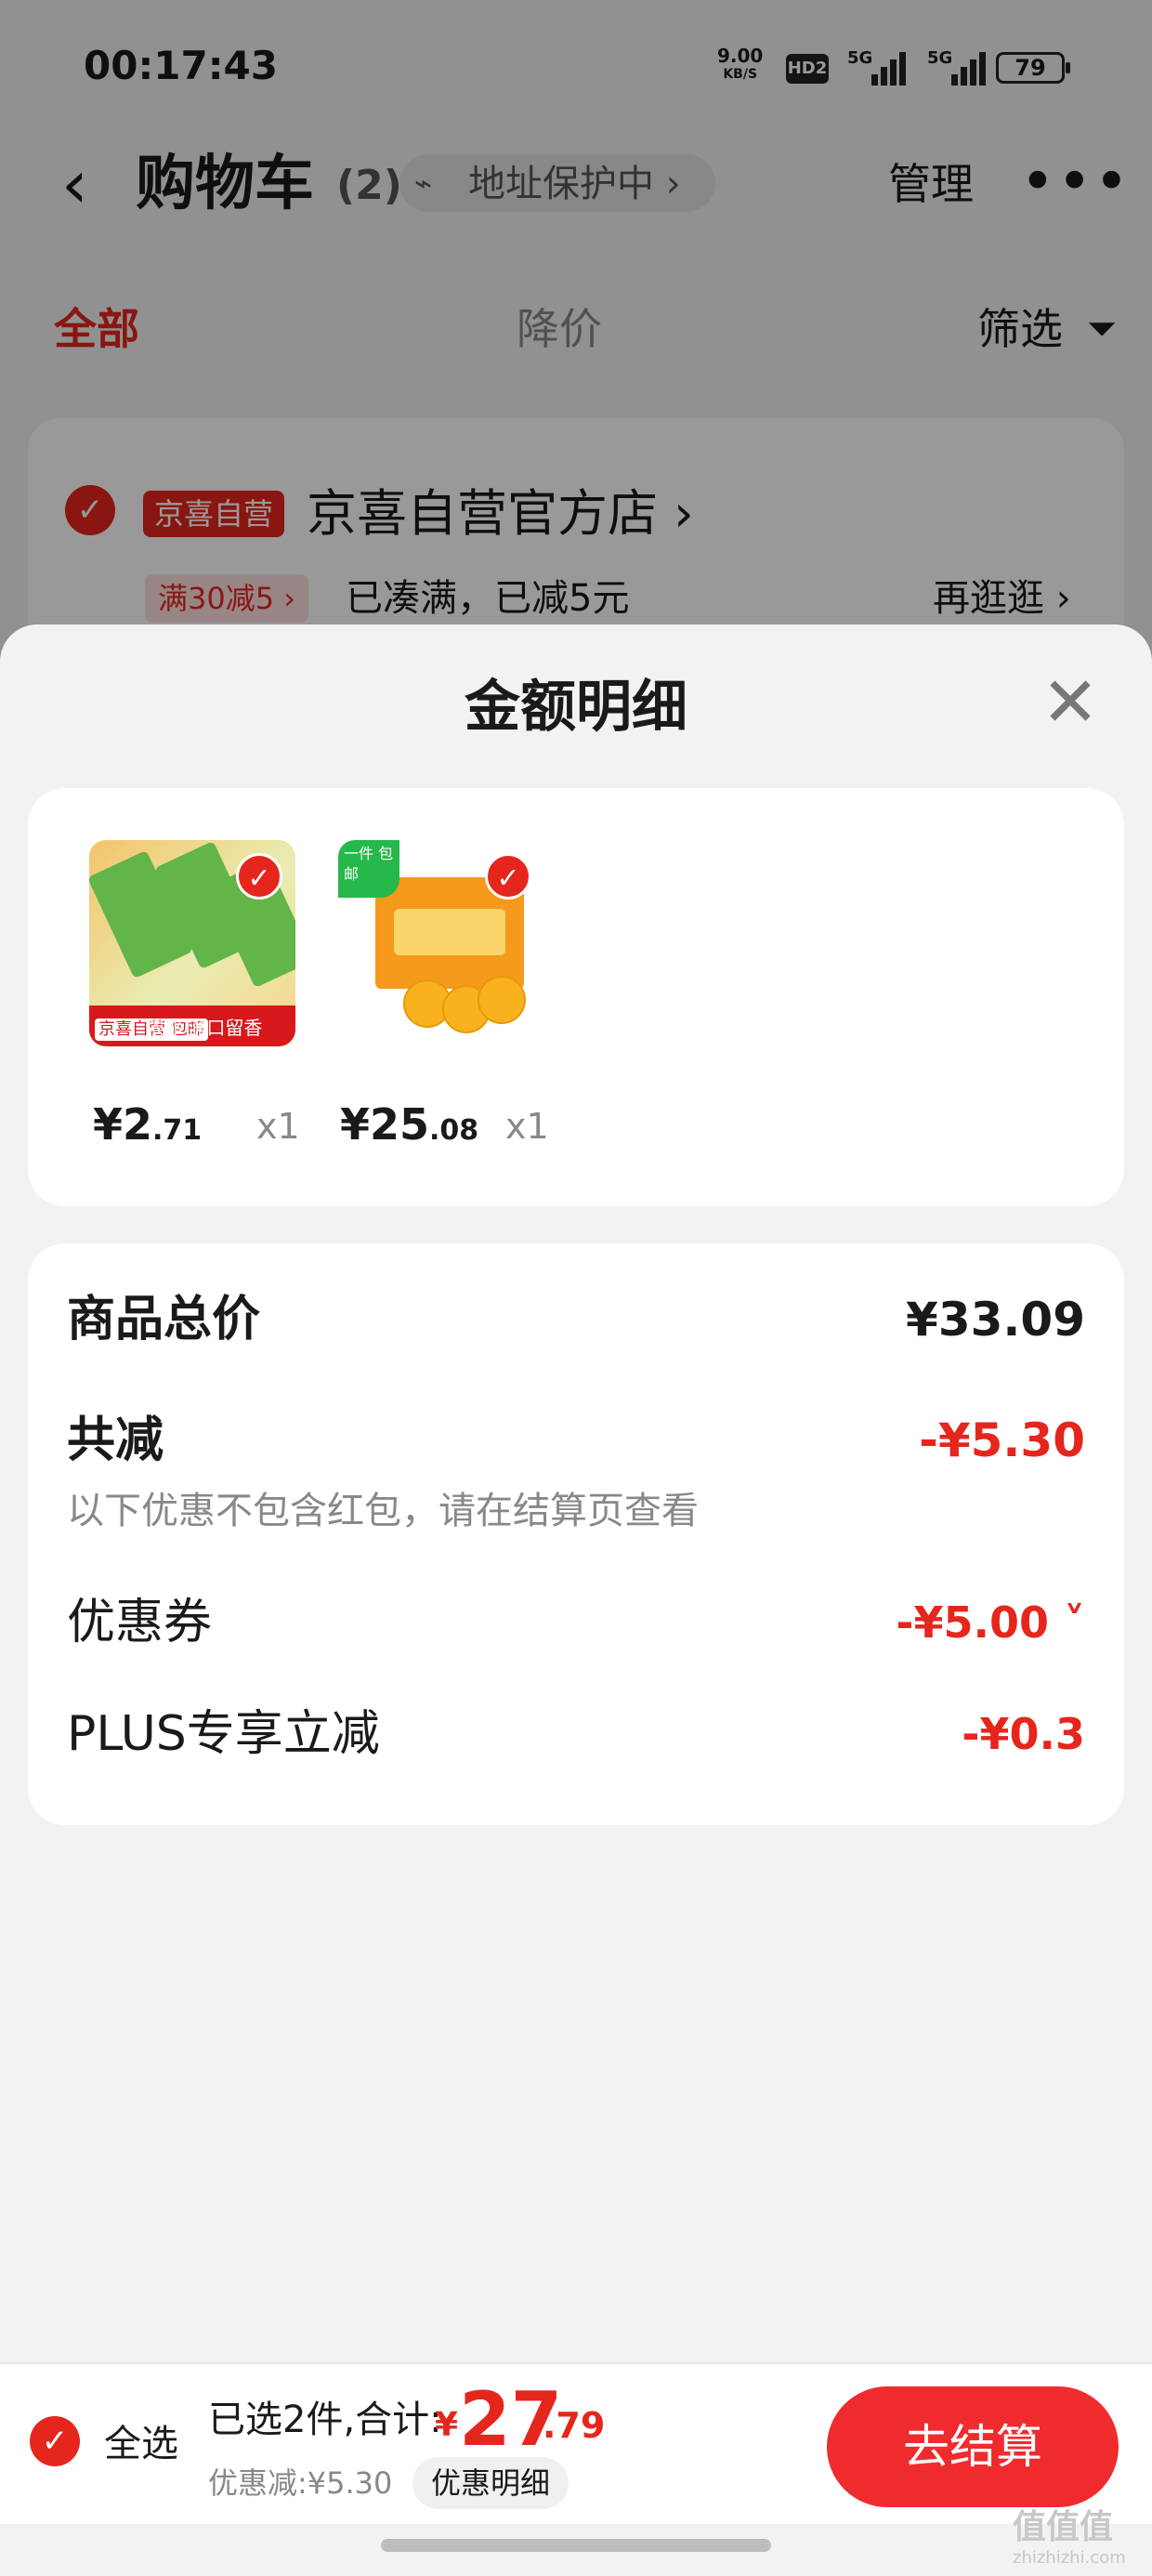 Image resolution: width=1152 pixels, height=2576 pixels. Describe the element at coordinates (115, 1440) in the screenshot. I see `reduce-label: 共减` at that location.